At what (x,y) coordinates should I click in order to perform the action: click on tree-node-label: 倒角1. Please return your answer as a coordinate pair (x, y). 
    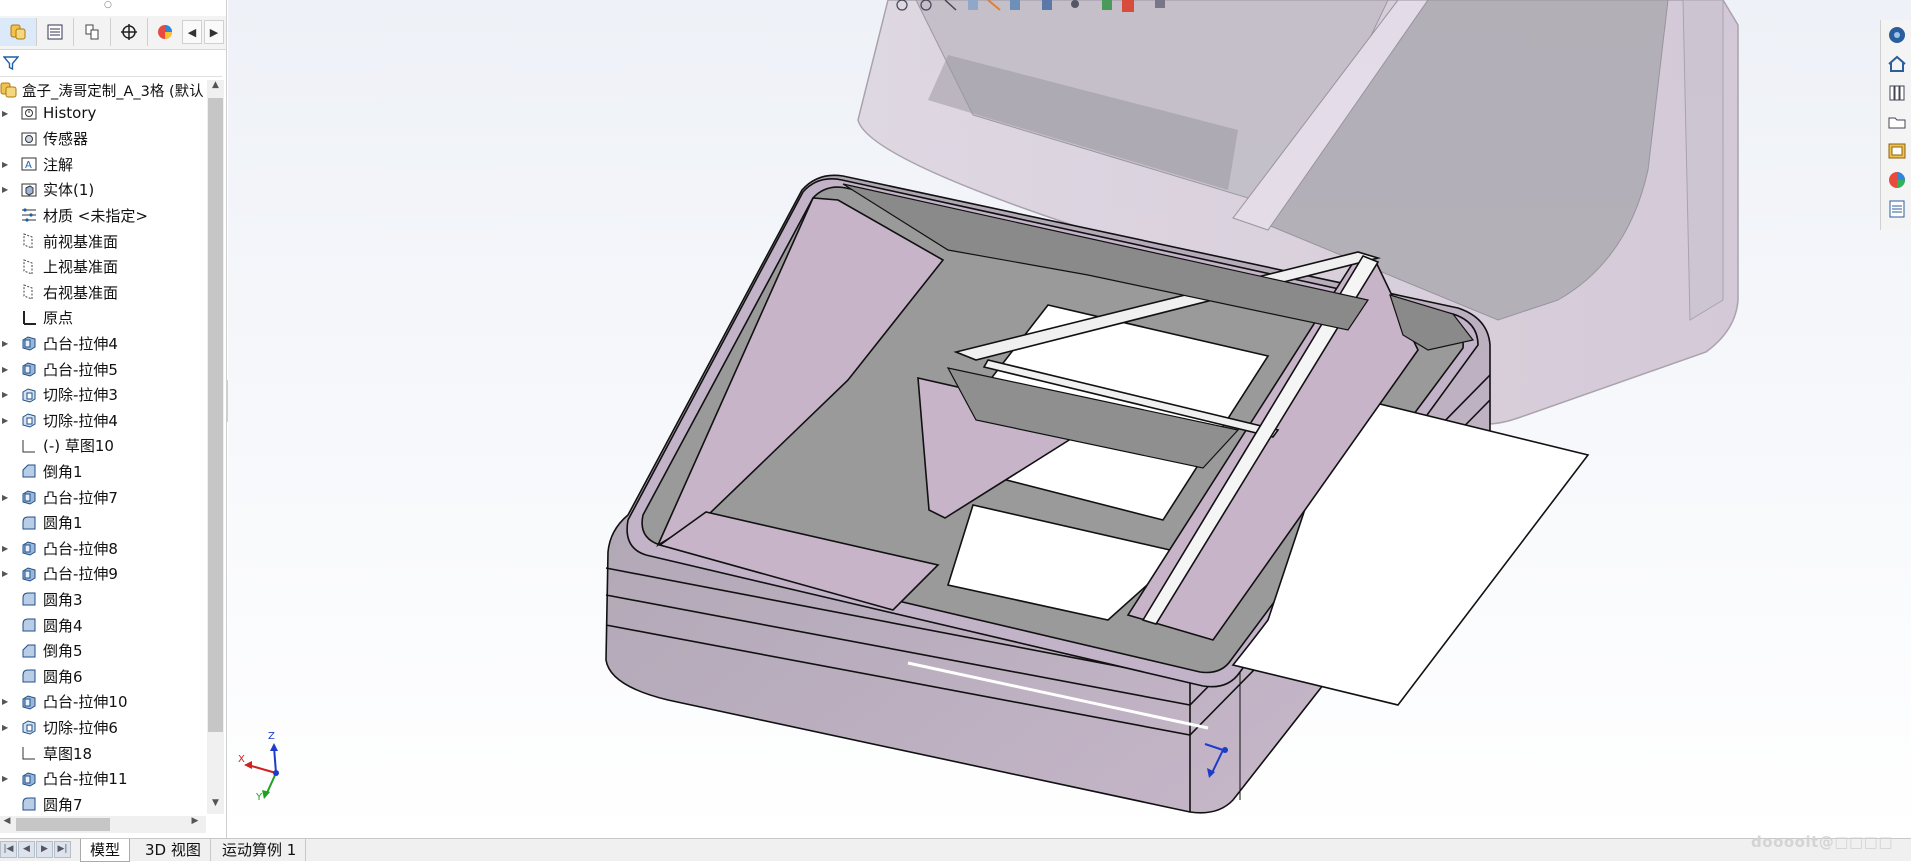
    Looking at the image, I should click on (63, 471).